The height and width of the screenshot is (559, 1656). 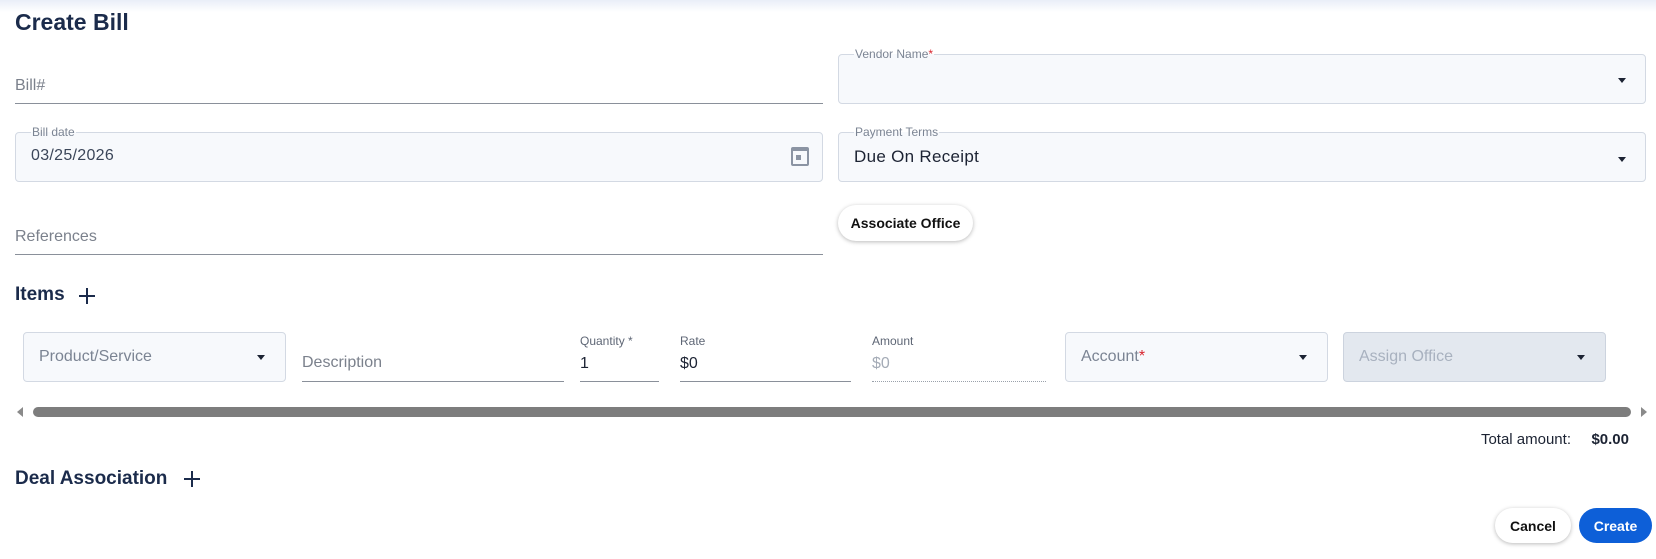 I want to click on references-placeholder: References, so click(x=56, y=236).